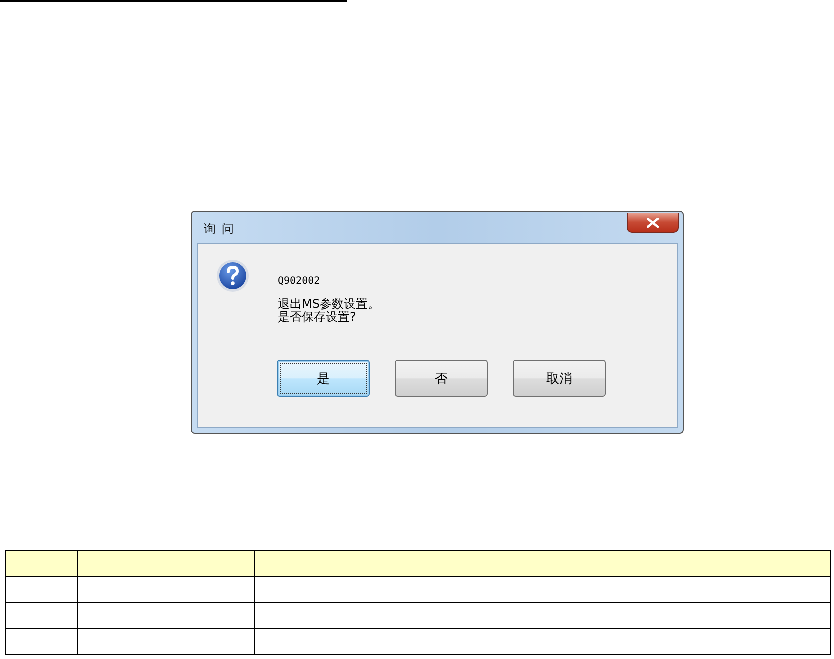  Describe the element at coordinates (300, 281) in the screenshot. I see `message-code: Q902002` at that location.